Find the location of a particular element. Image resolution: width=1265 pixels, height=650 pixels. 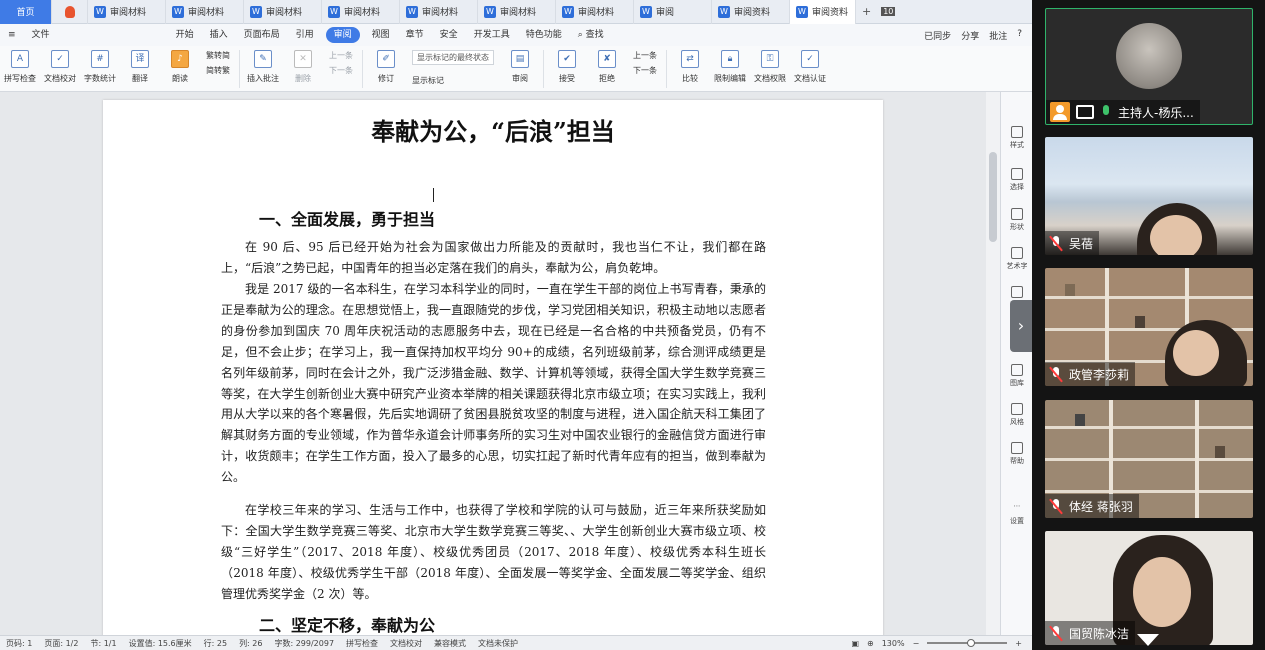

menu-home: 开始 is located at coordinates (185, 35).